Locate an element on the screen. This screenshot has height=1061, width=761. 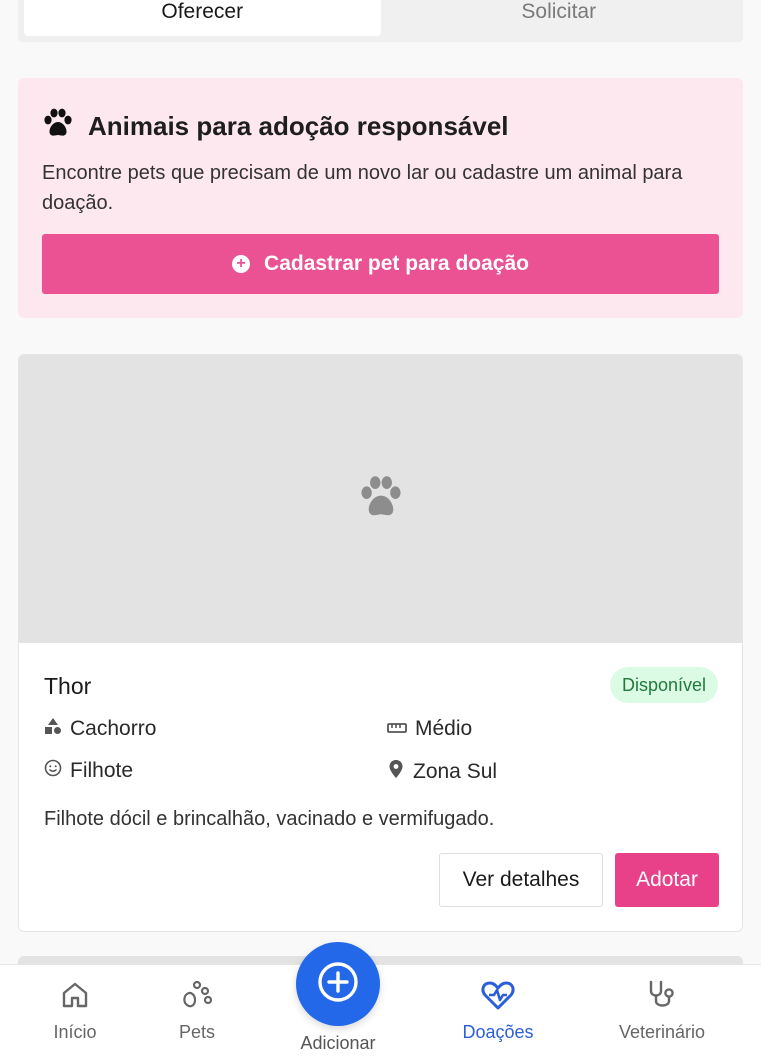
nav-label-inicio: Início is located at coordinates (75, 1032).